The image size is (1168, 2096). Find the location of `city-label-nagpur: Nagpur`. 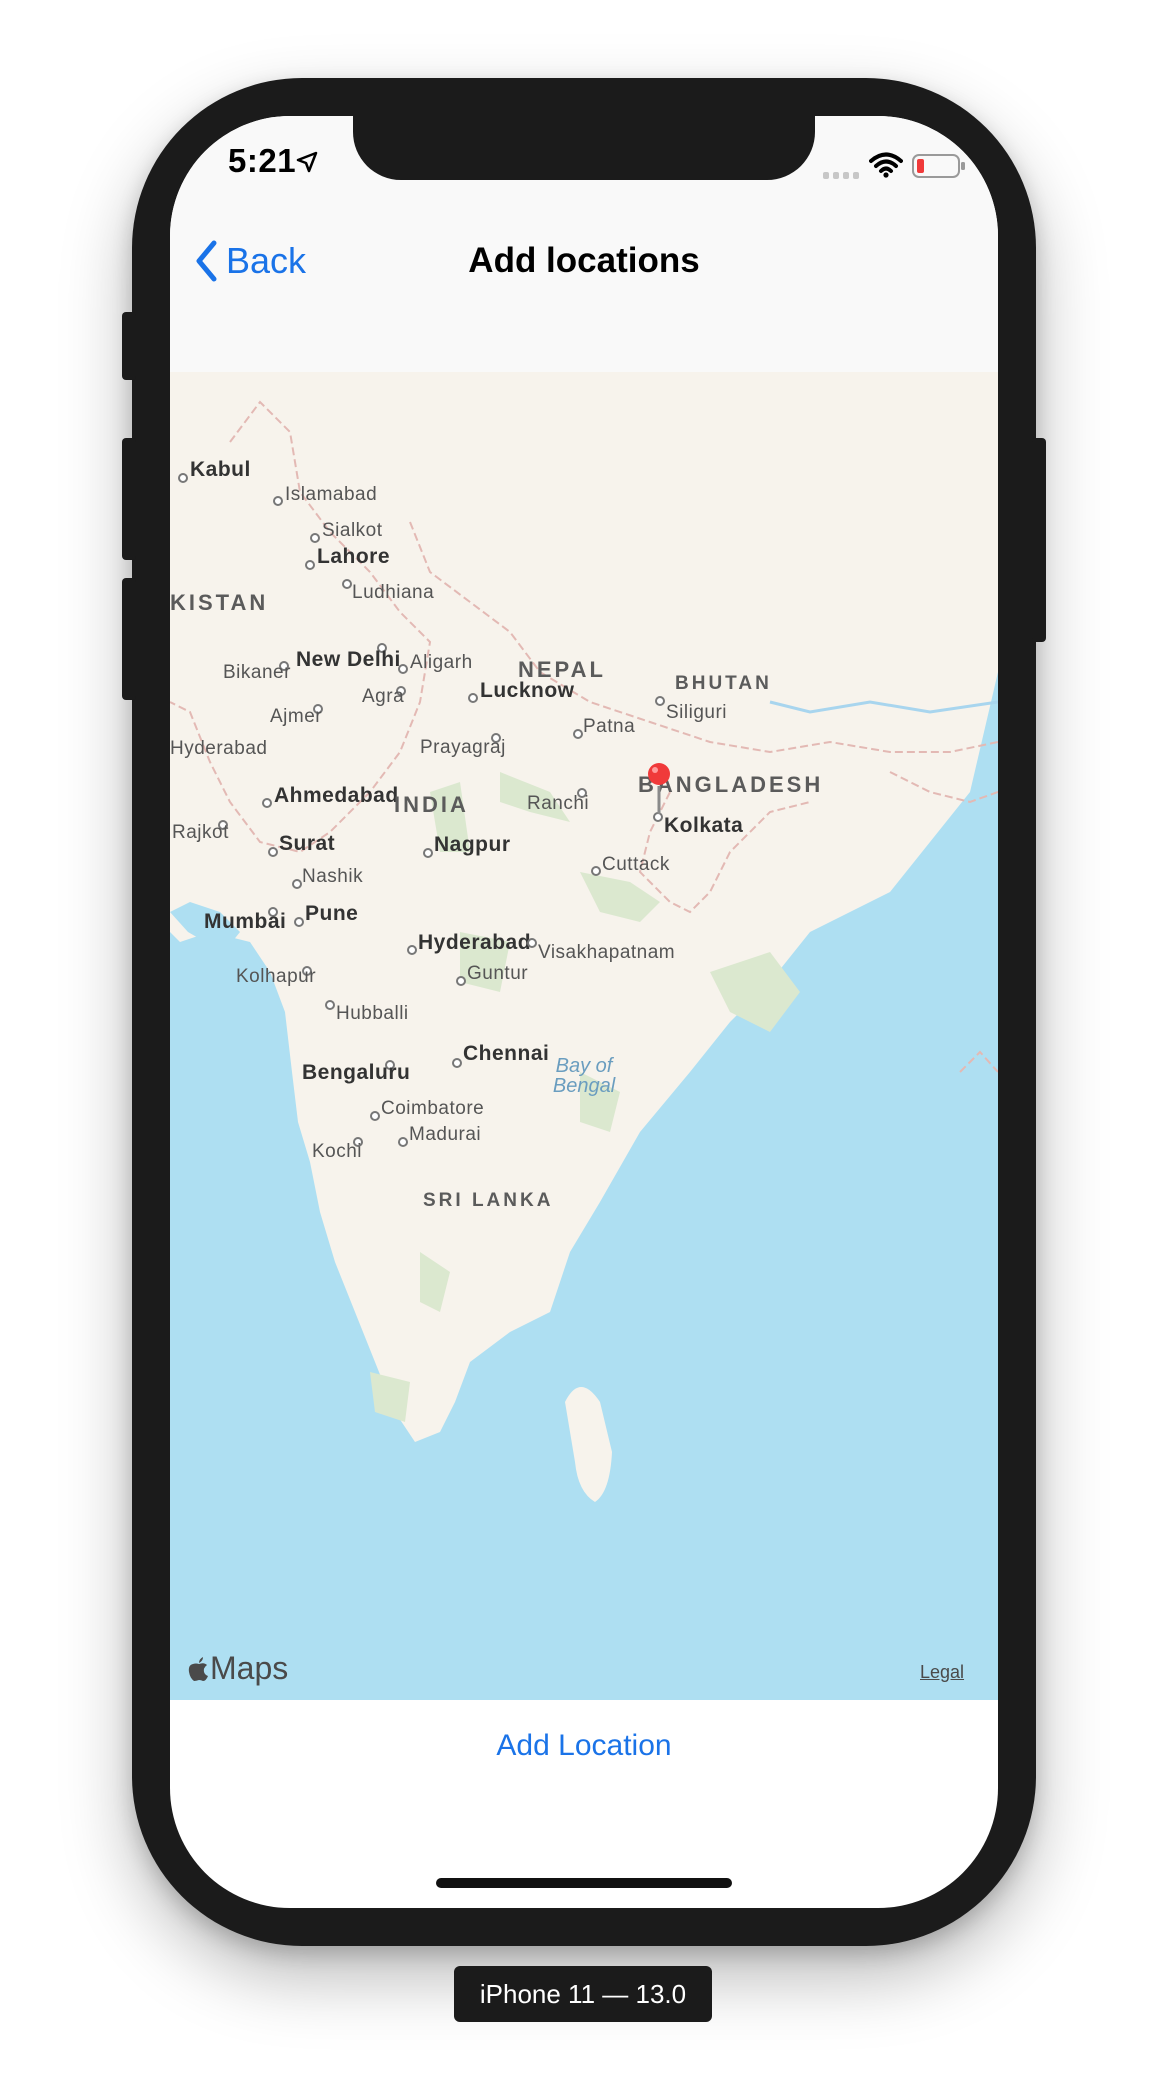

city-label-nagpur: Nagpur is located at coordinates (472, 844).